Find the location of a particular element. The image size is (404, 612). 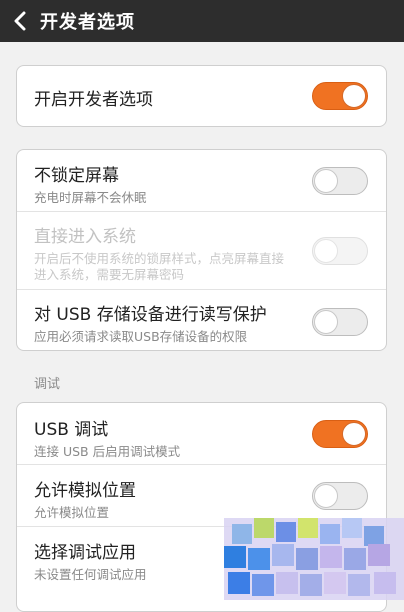

enable-developer-row: 开启开发者选项 is located at coordinates (201, 96).